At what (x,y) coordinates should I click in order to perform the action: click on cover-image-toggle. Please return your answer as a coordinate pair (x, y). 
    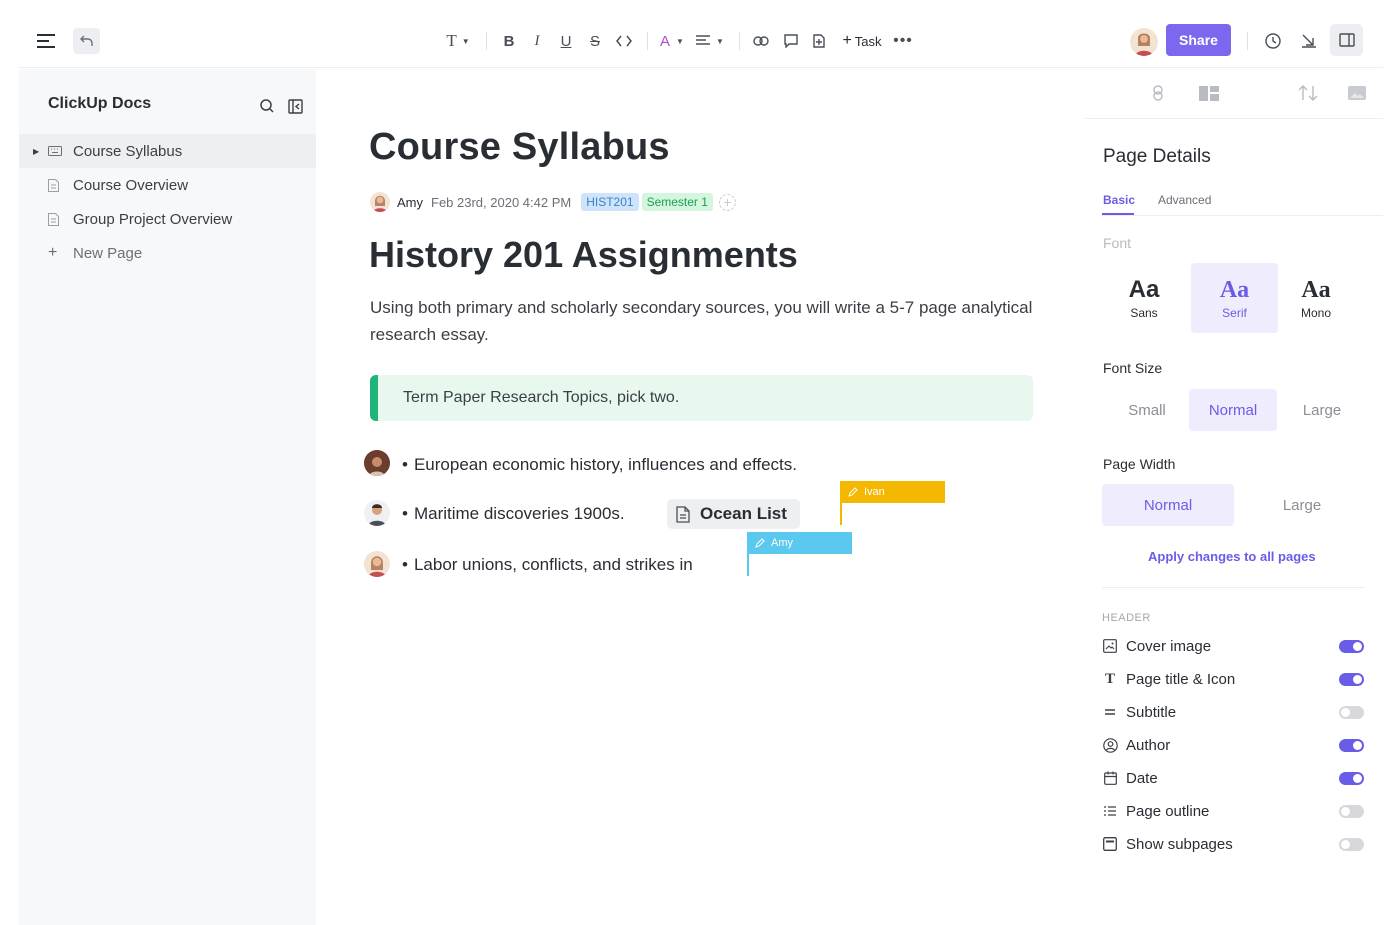
    Looking at the image, I should click on (1351, 646).